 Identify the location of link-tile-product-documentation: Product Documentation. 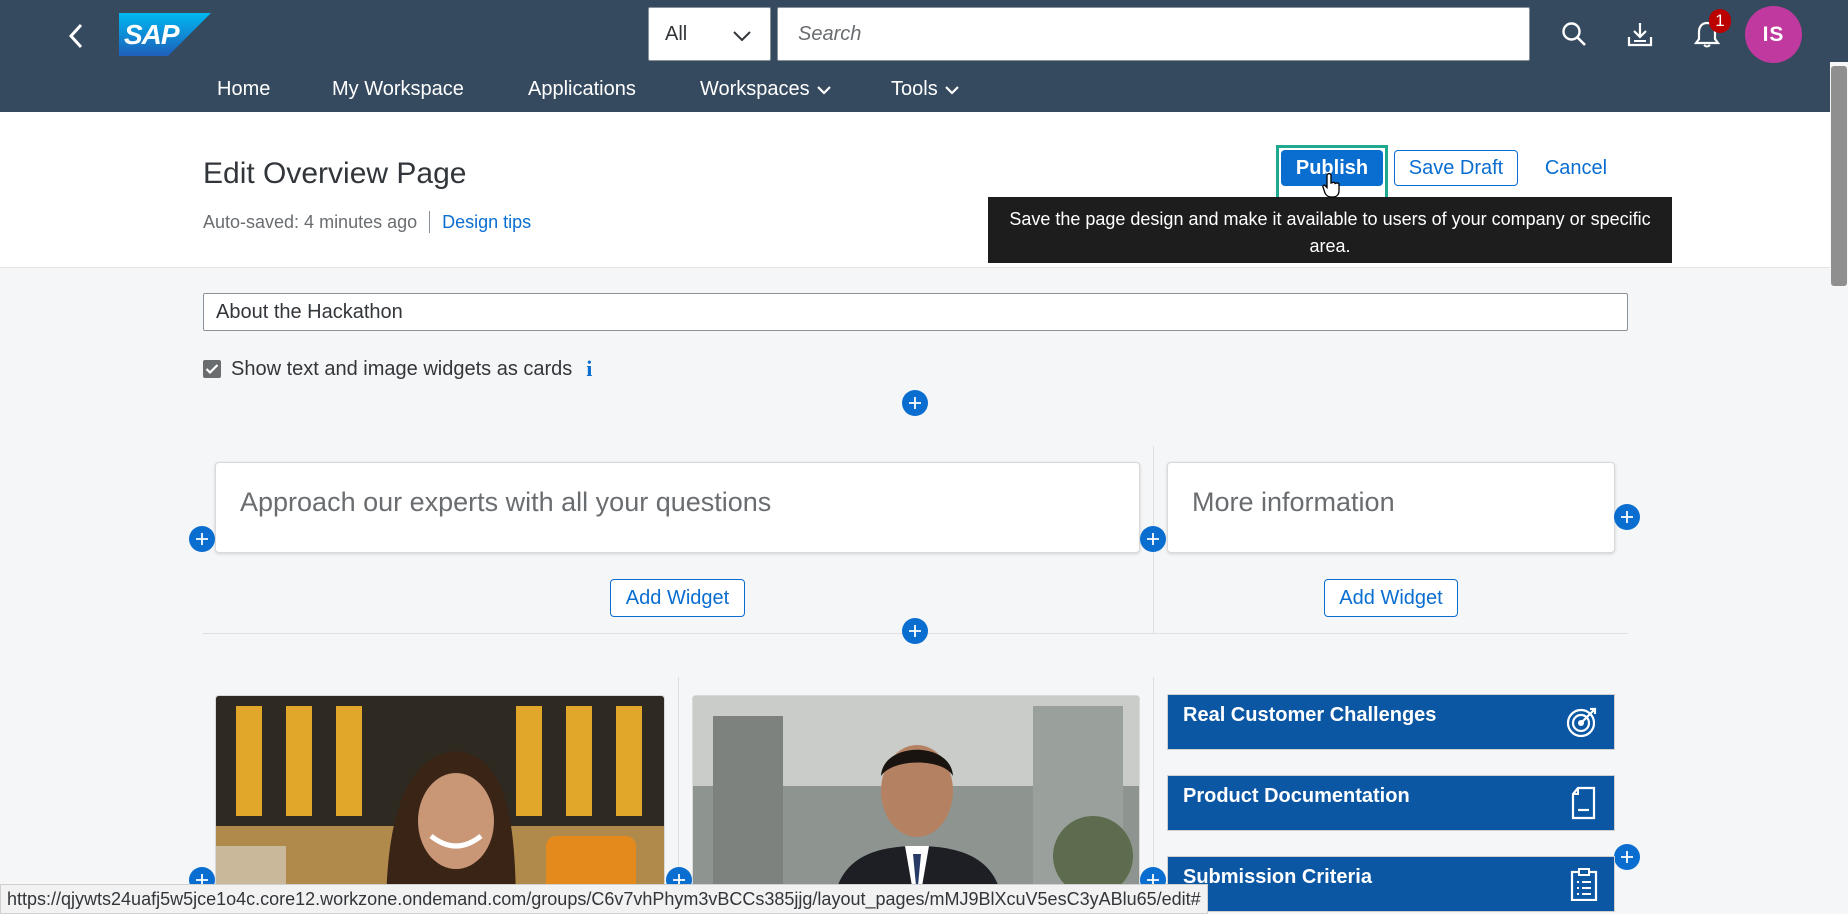
(1391, 803).